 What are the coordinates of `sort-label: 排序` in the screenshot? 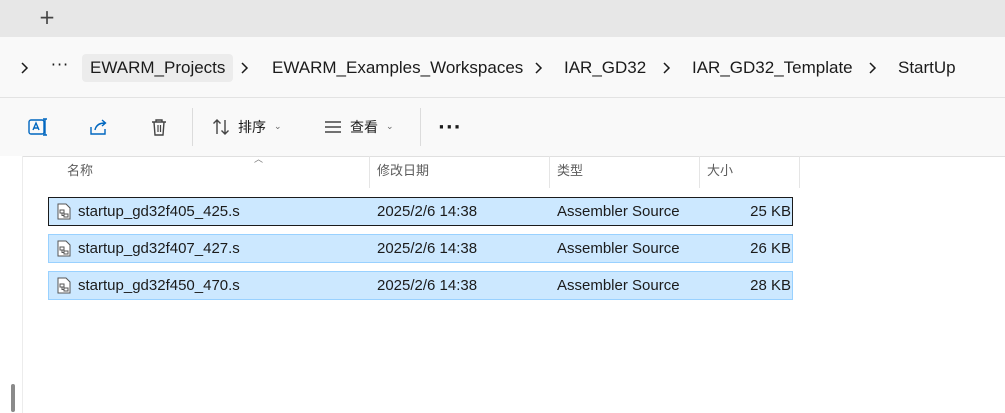 It's located at (252, 128).